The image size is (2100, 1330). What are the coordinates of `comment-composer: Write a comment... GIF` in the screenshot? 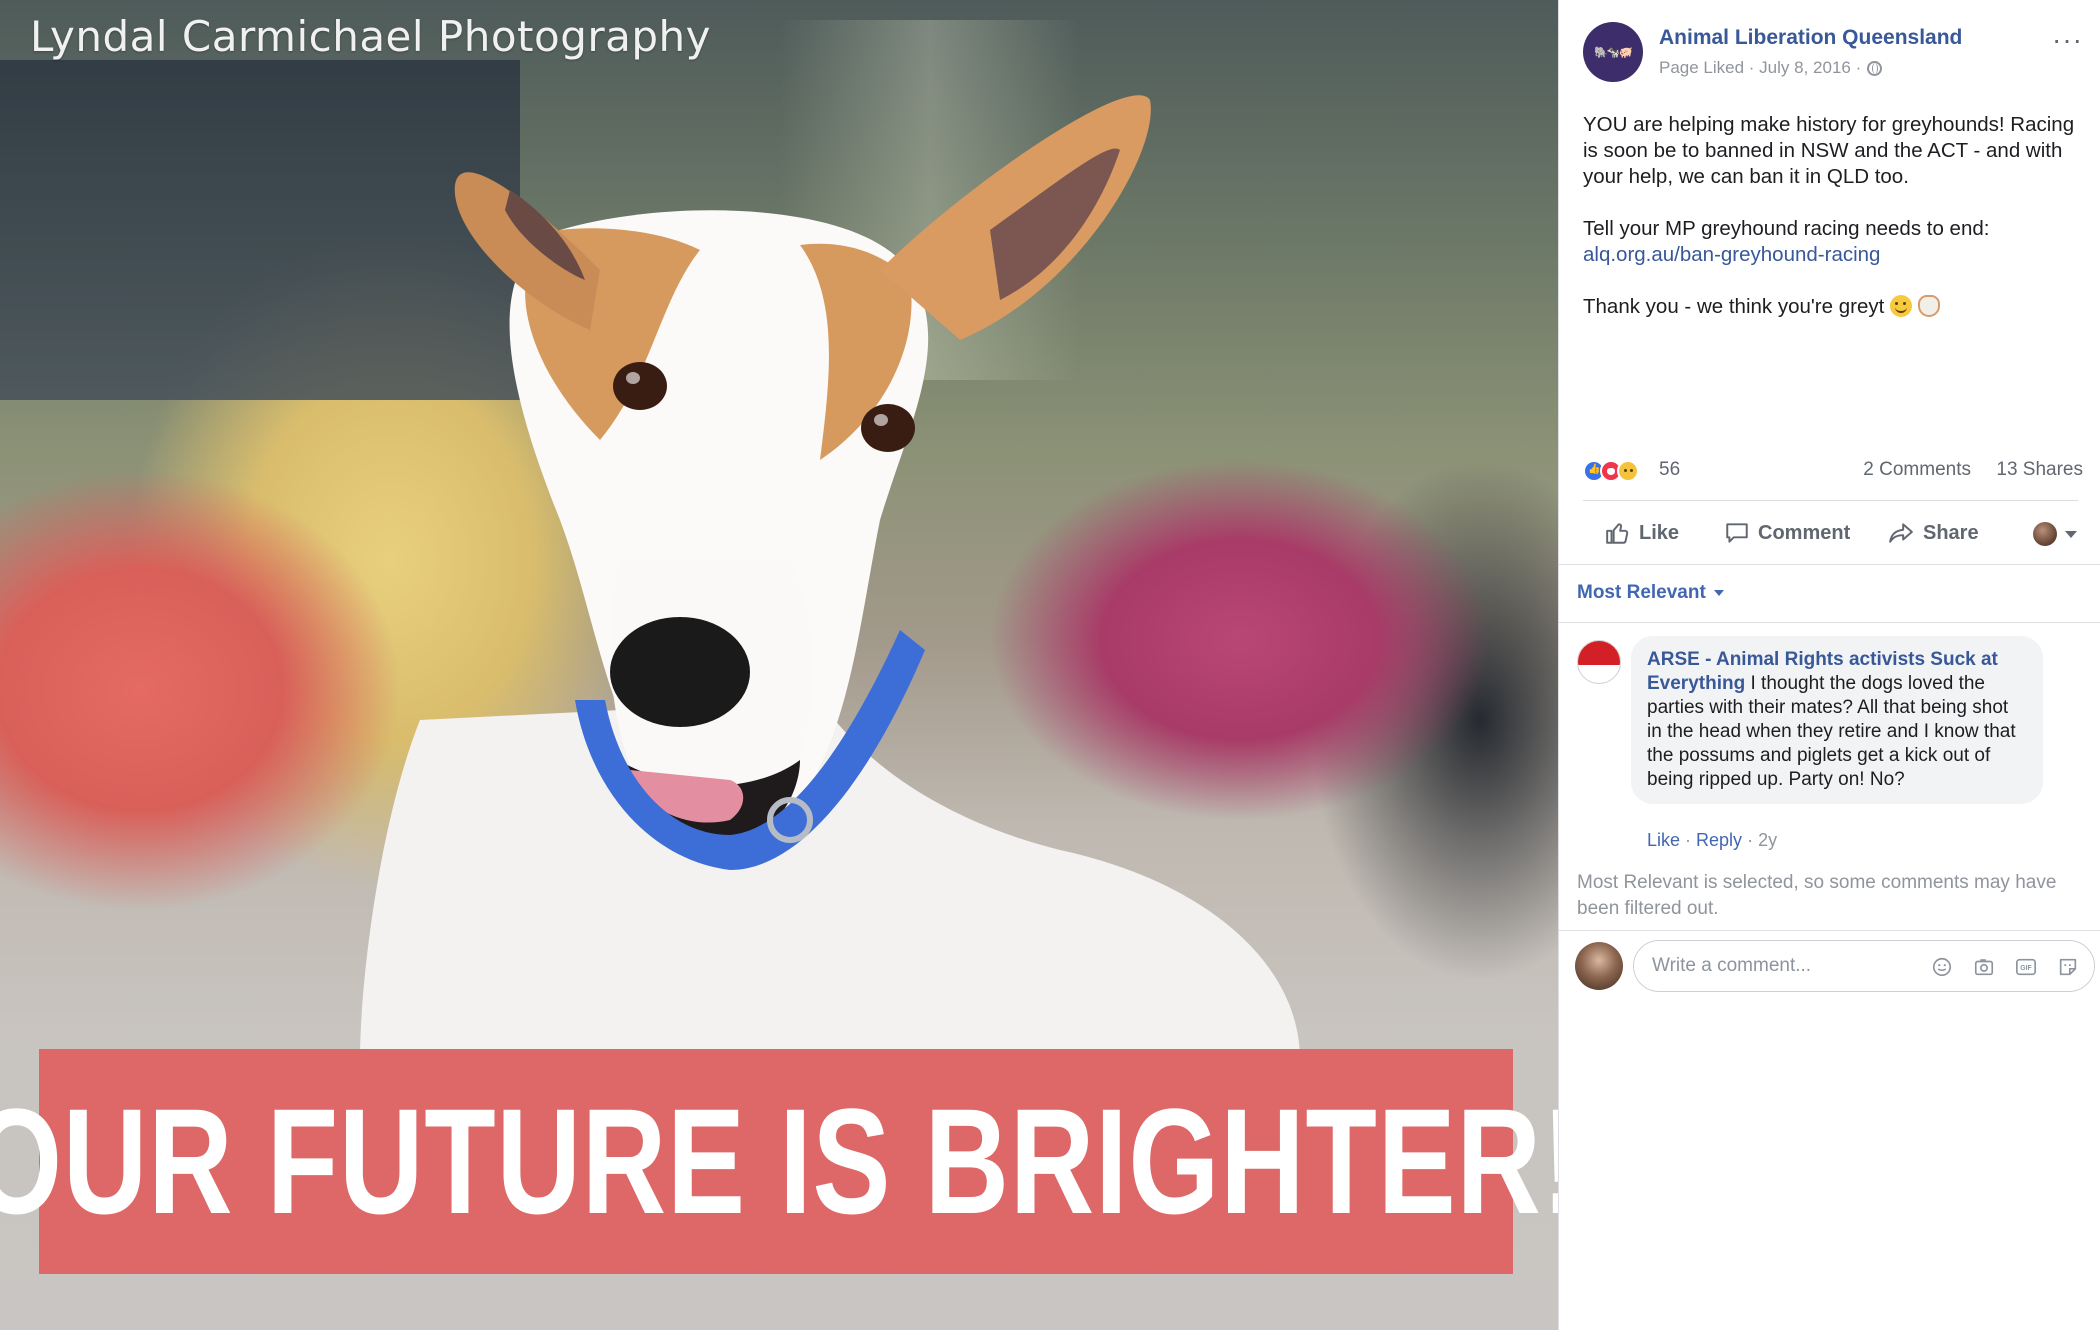 It's located at (1835, 967).